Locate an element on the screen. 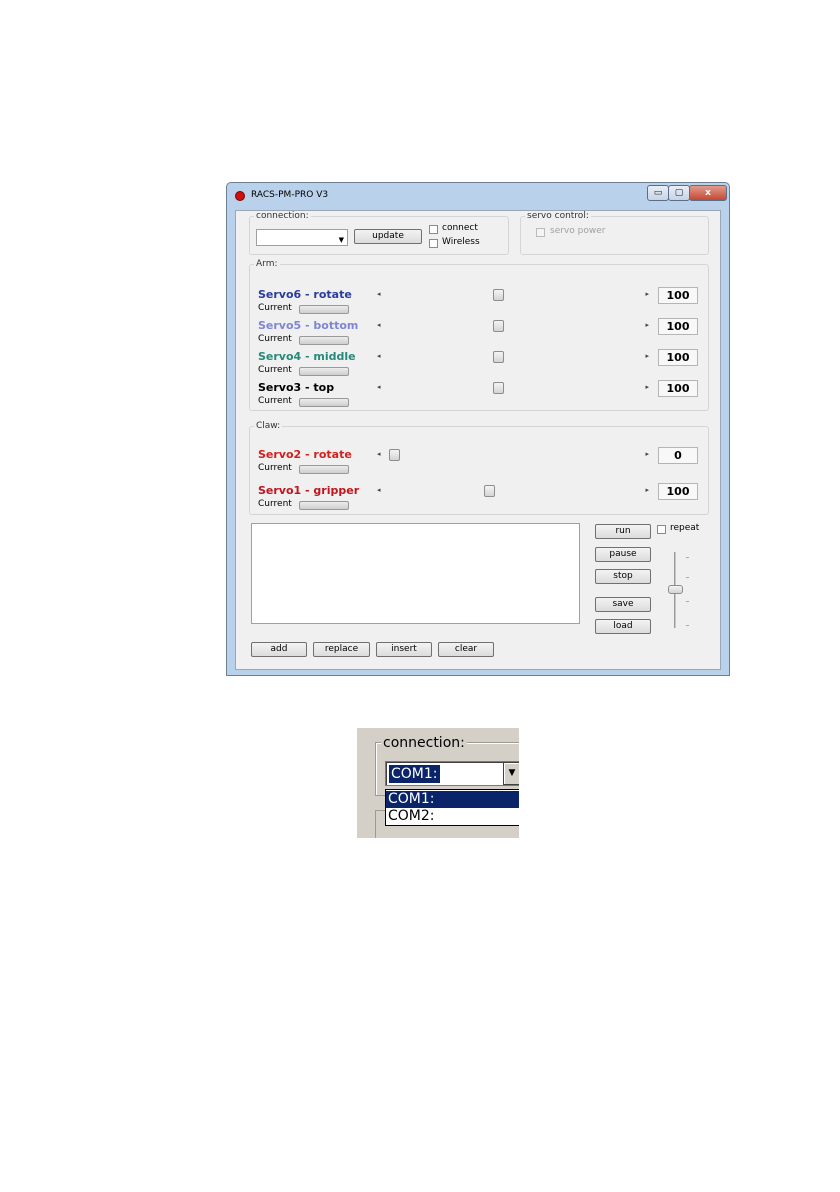  load-button: load is located at coordinates (623, 626).